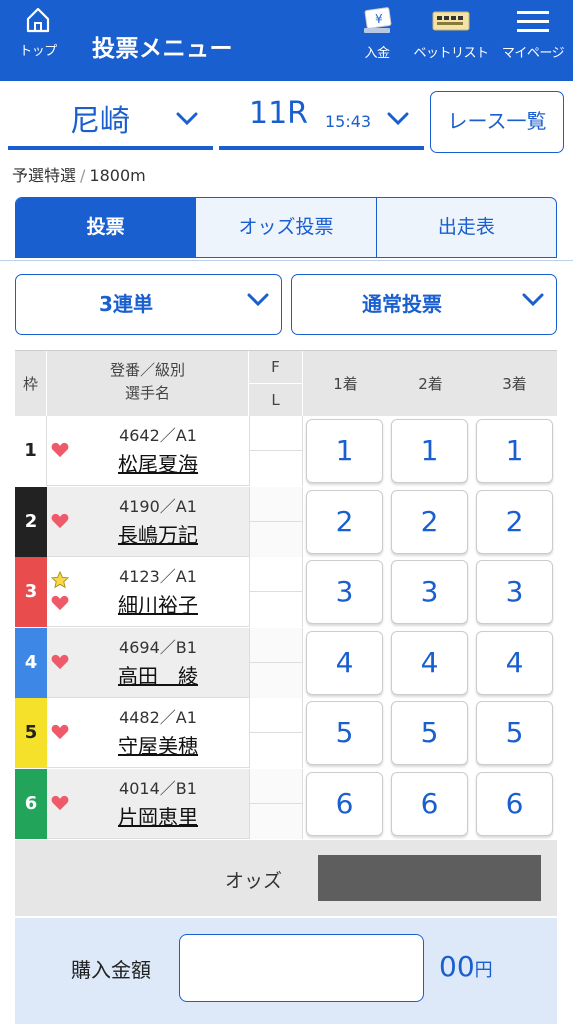 This screenshot has width=573, height=1024. Describe the element at coordinates (344, 592) in the screenshot. I see `rank1-boat-button: 3` at that location.